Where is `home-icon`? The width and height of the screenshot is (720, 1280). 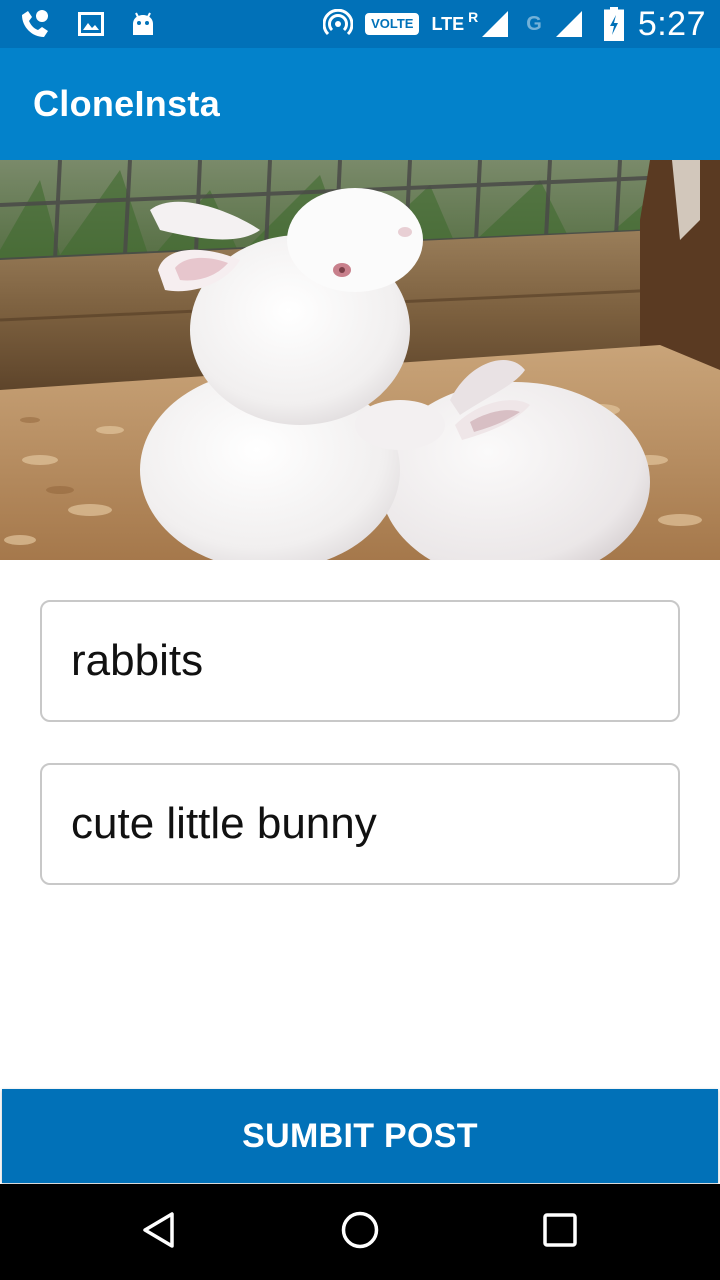 home-icon is located at coordinates (360, 1232).